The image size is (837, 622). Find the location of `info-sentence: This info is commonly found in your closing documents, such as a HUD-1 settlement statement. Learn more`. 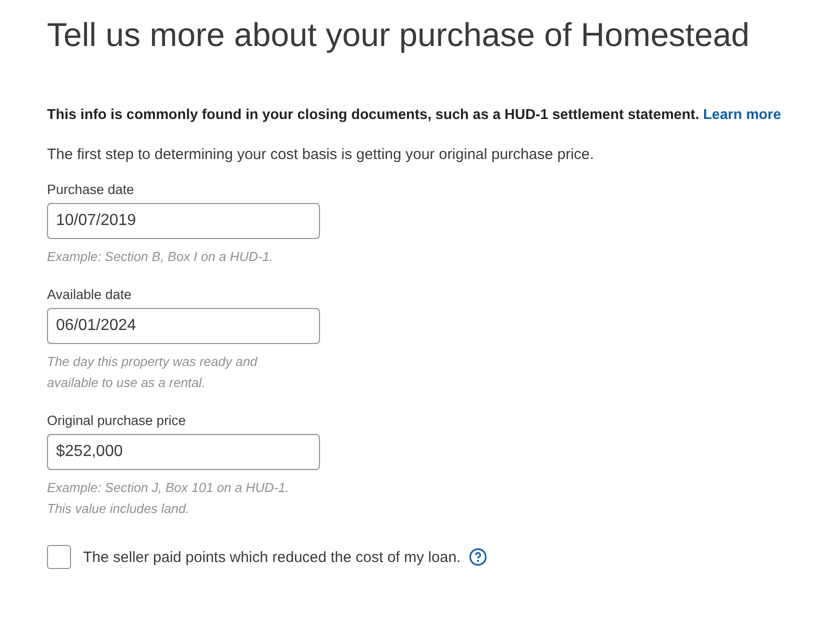

info-sentence: This info is commonly found in your closing documents, such as a HUD-1 settlement statement. Learn more is located at coordinates (414, 115).